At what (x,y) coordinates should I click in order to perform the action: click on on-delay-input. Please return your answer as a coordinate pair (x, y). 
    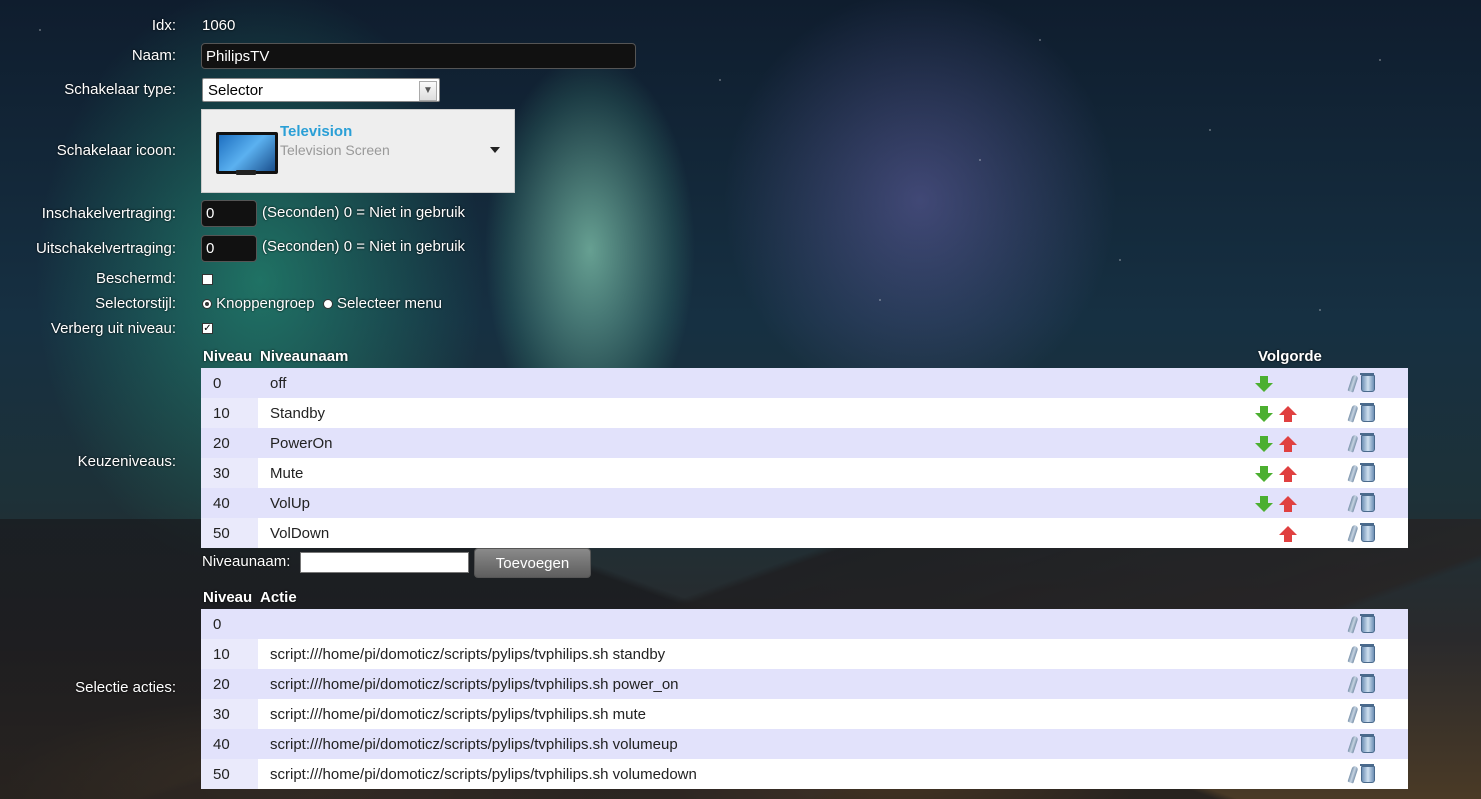
    Looking at the image, I should click on (229, 213).